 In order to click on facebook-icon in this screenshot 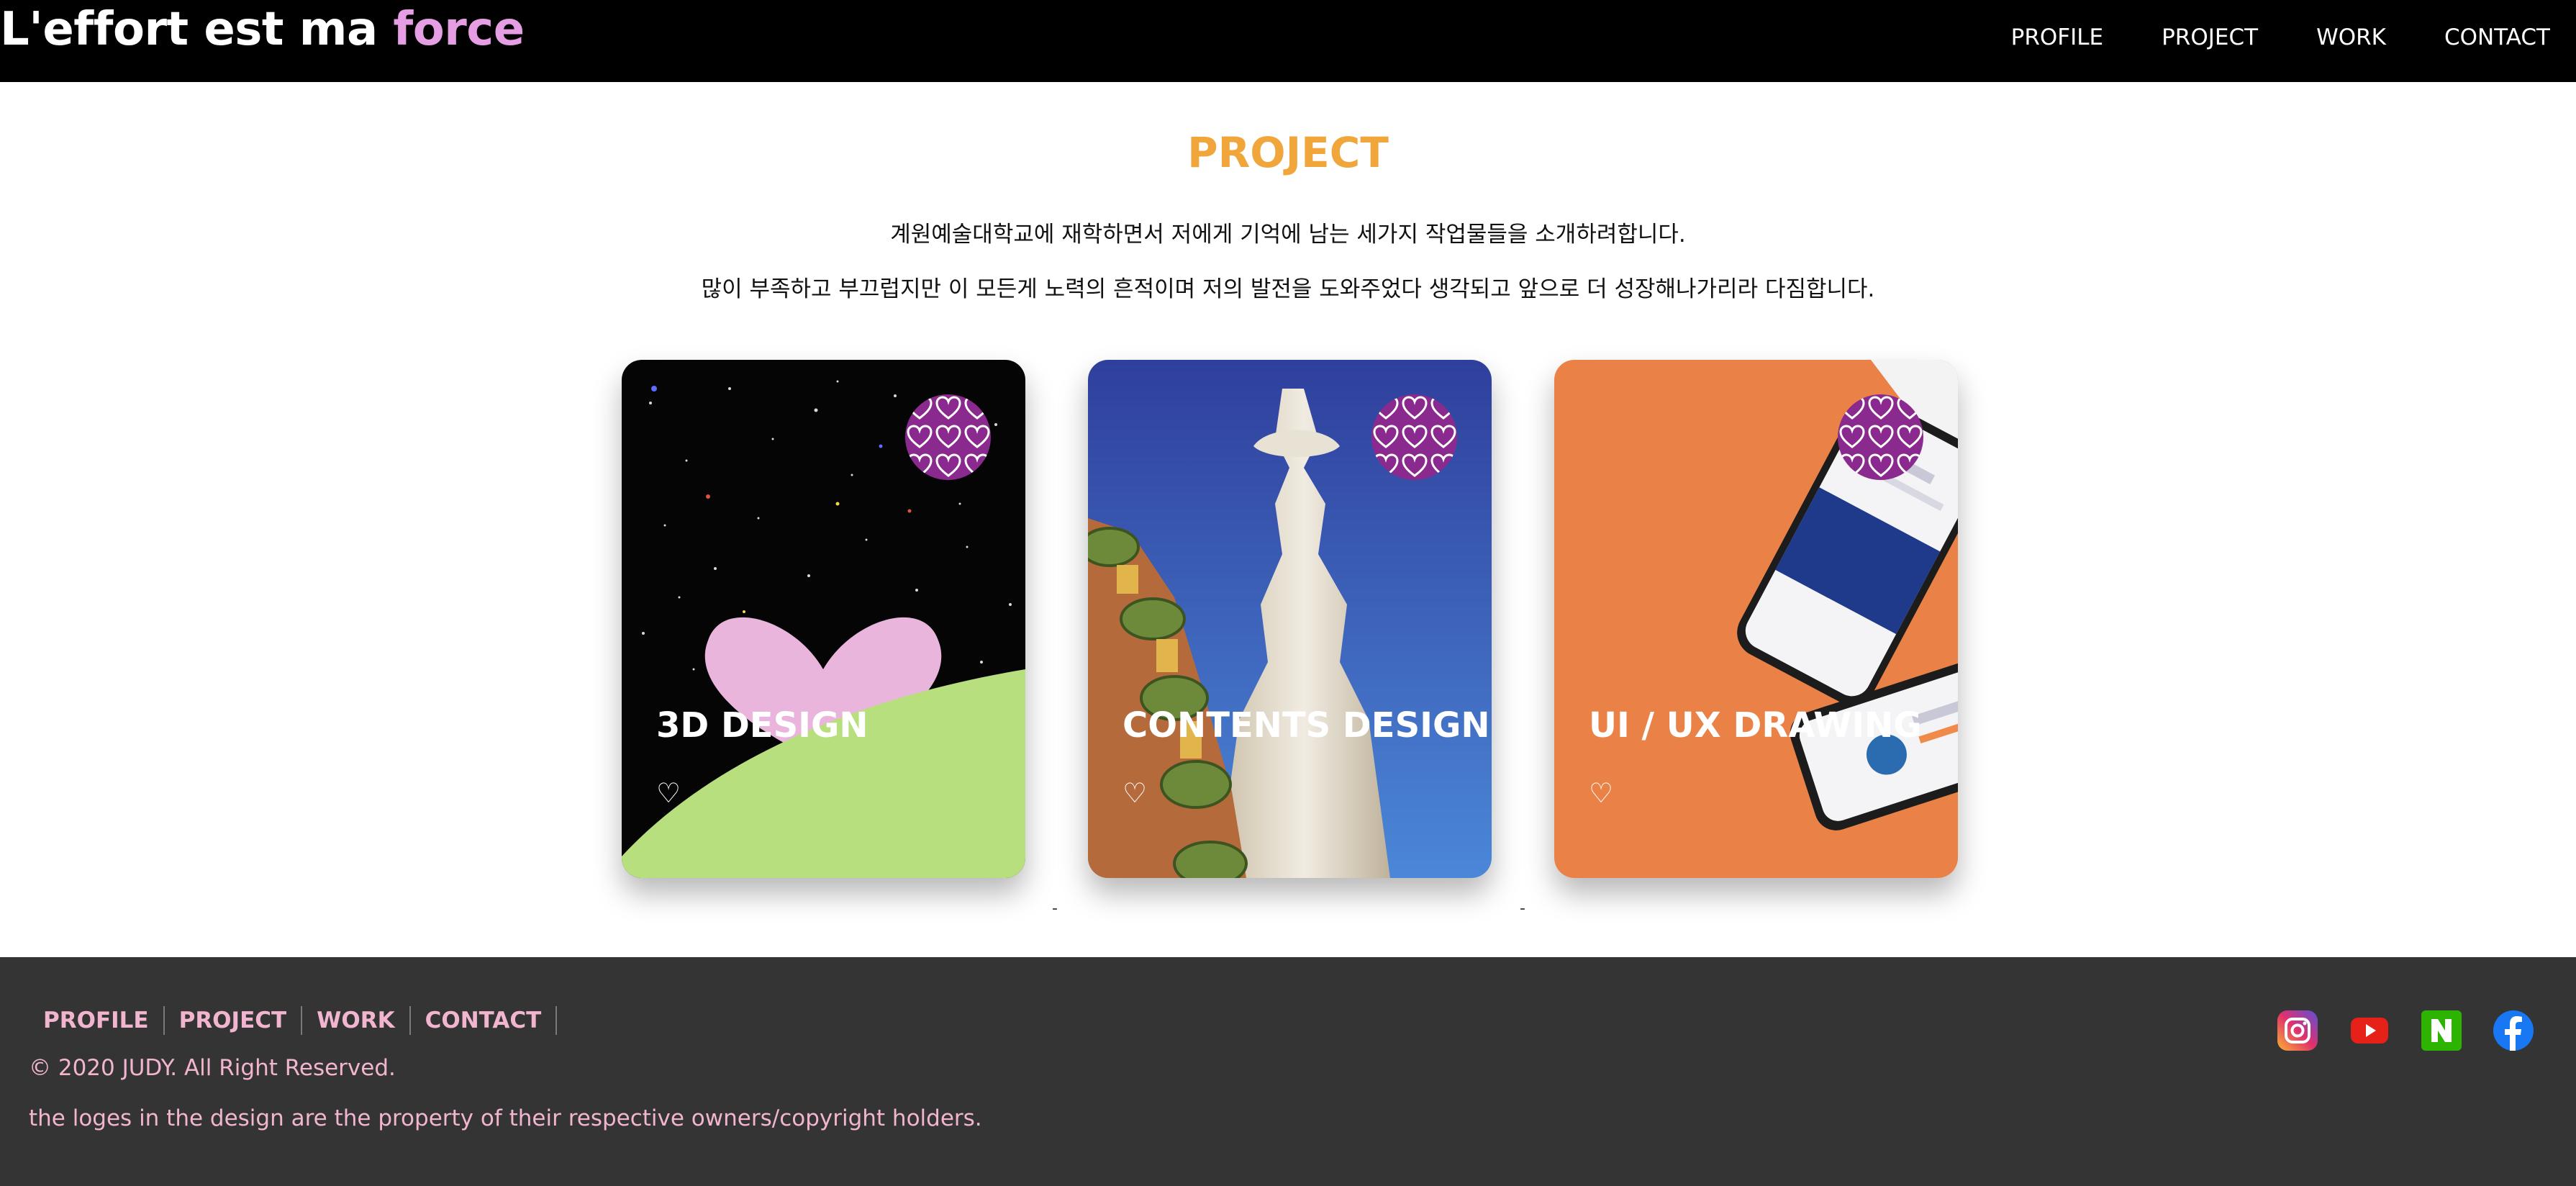, I will do `click(2513, 1030)`.